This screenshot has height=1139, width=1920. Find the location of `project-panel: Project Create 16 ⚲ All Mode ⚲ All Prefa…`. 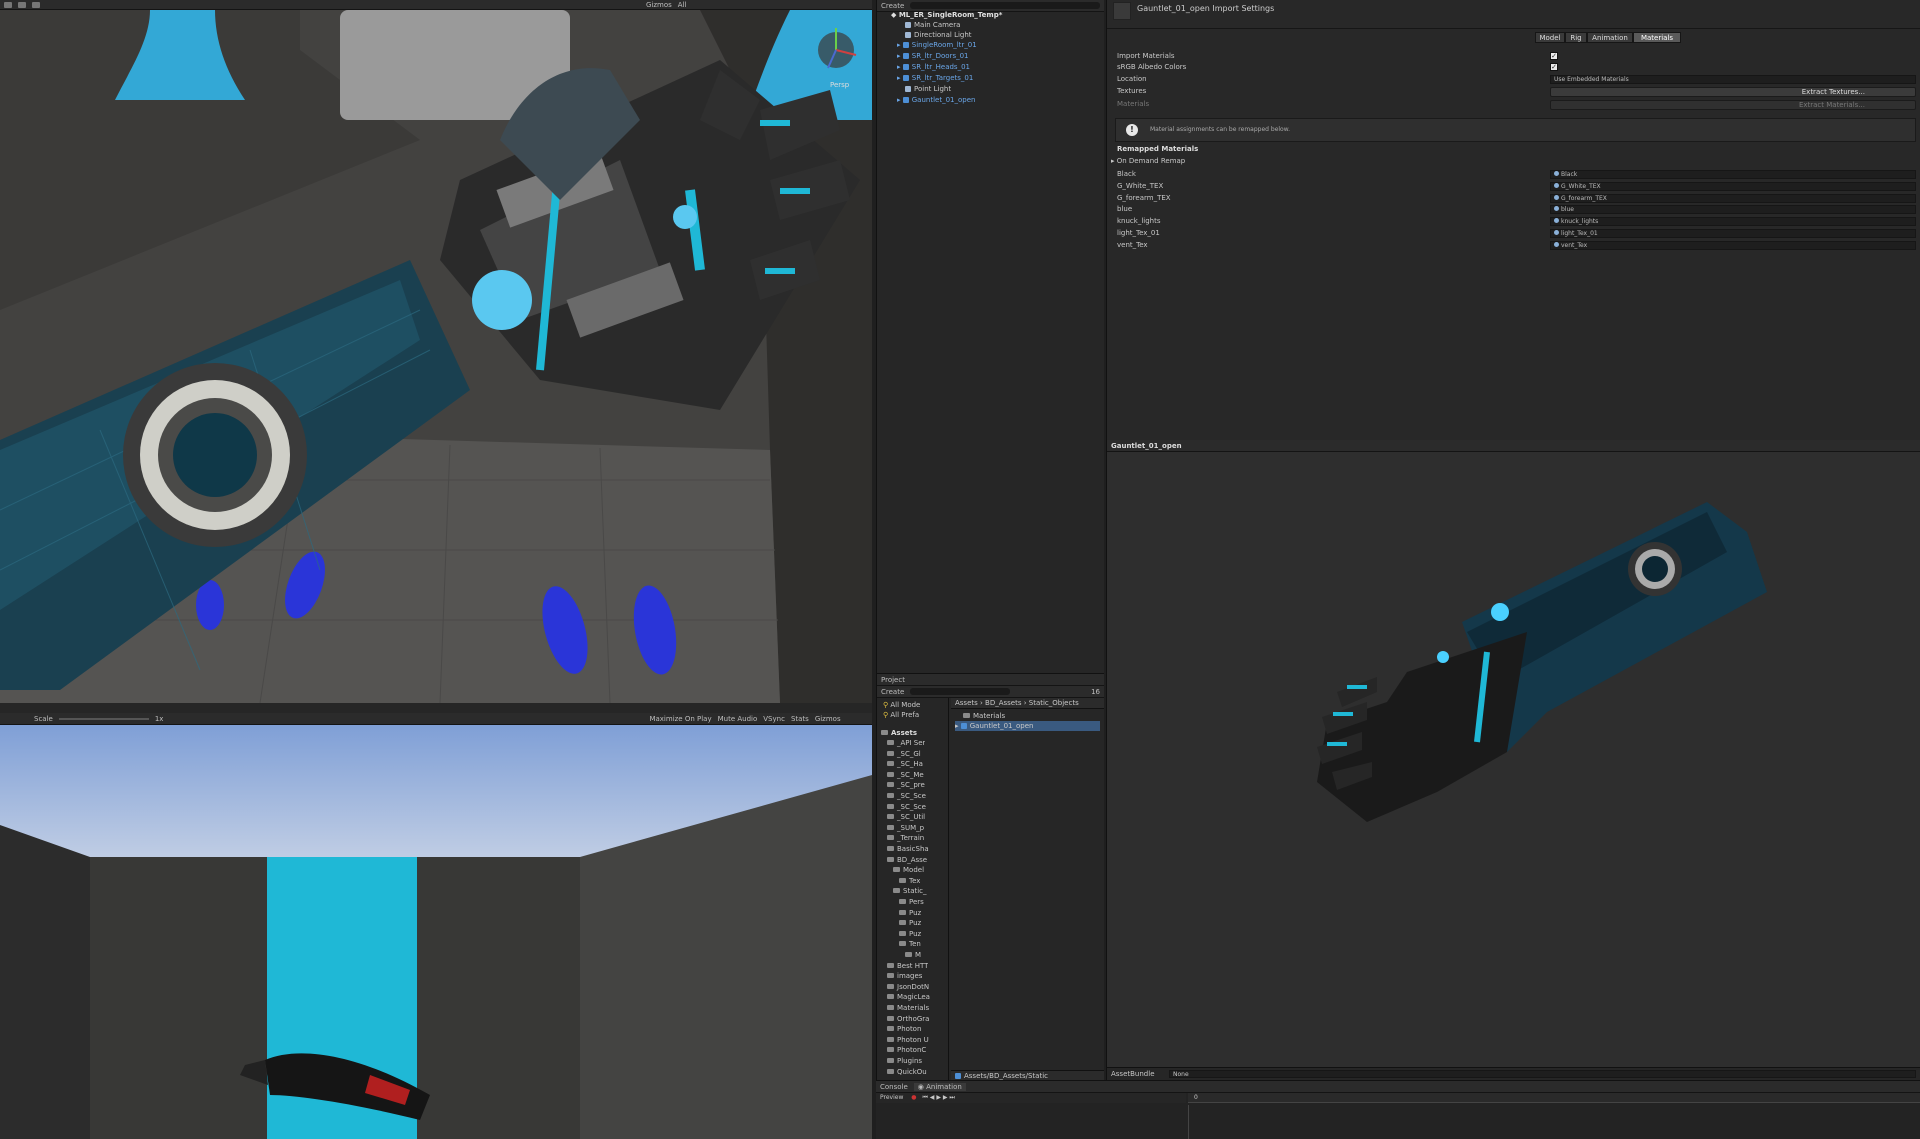

project-panel: Project Create 16 ⚲ All Mode ⚲ All Prefa… is located at coordinates (990, 876).